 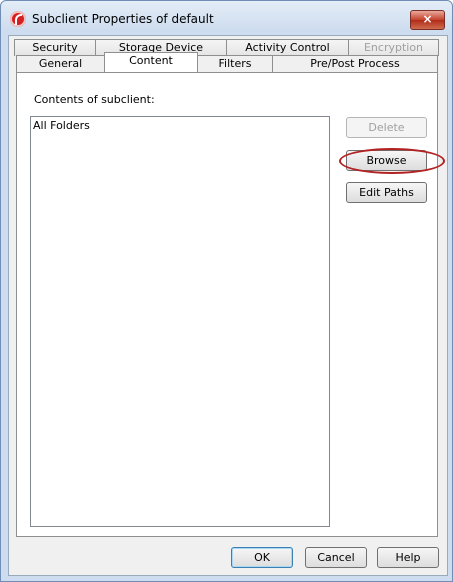 I want to click on help-button: Help, so click(x=408, y=557).